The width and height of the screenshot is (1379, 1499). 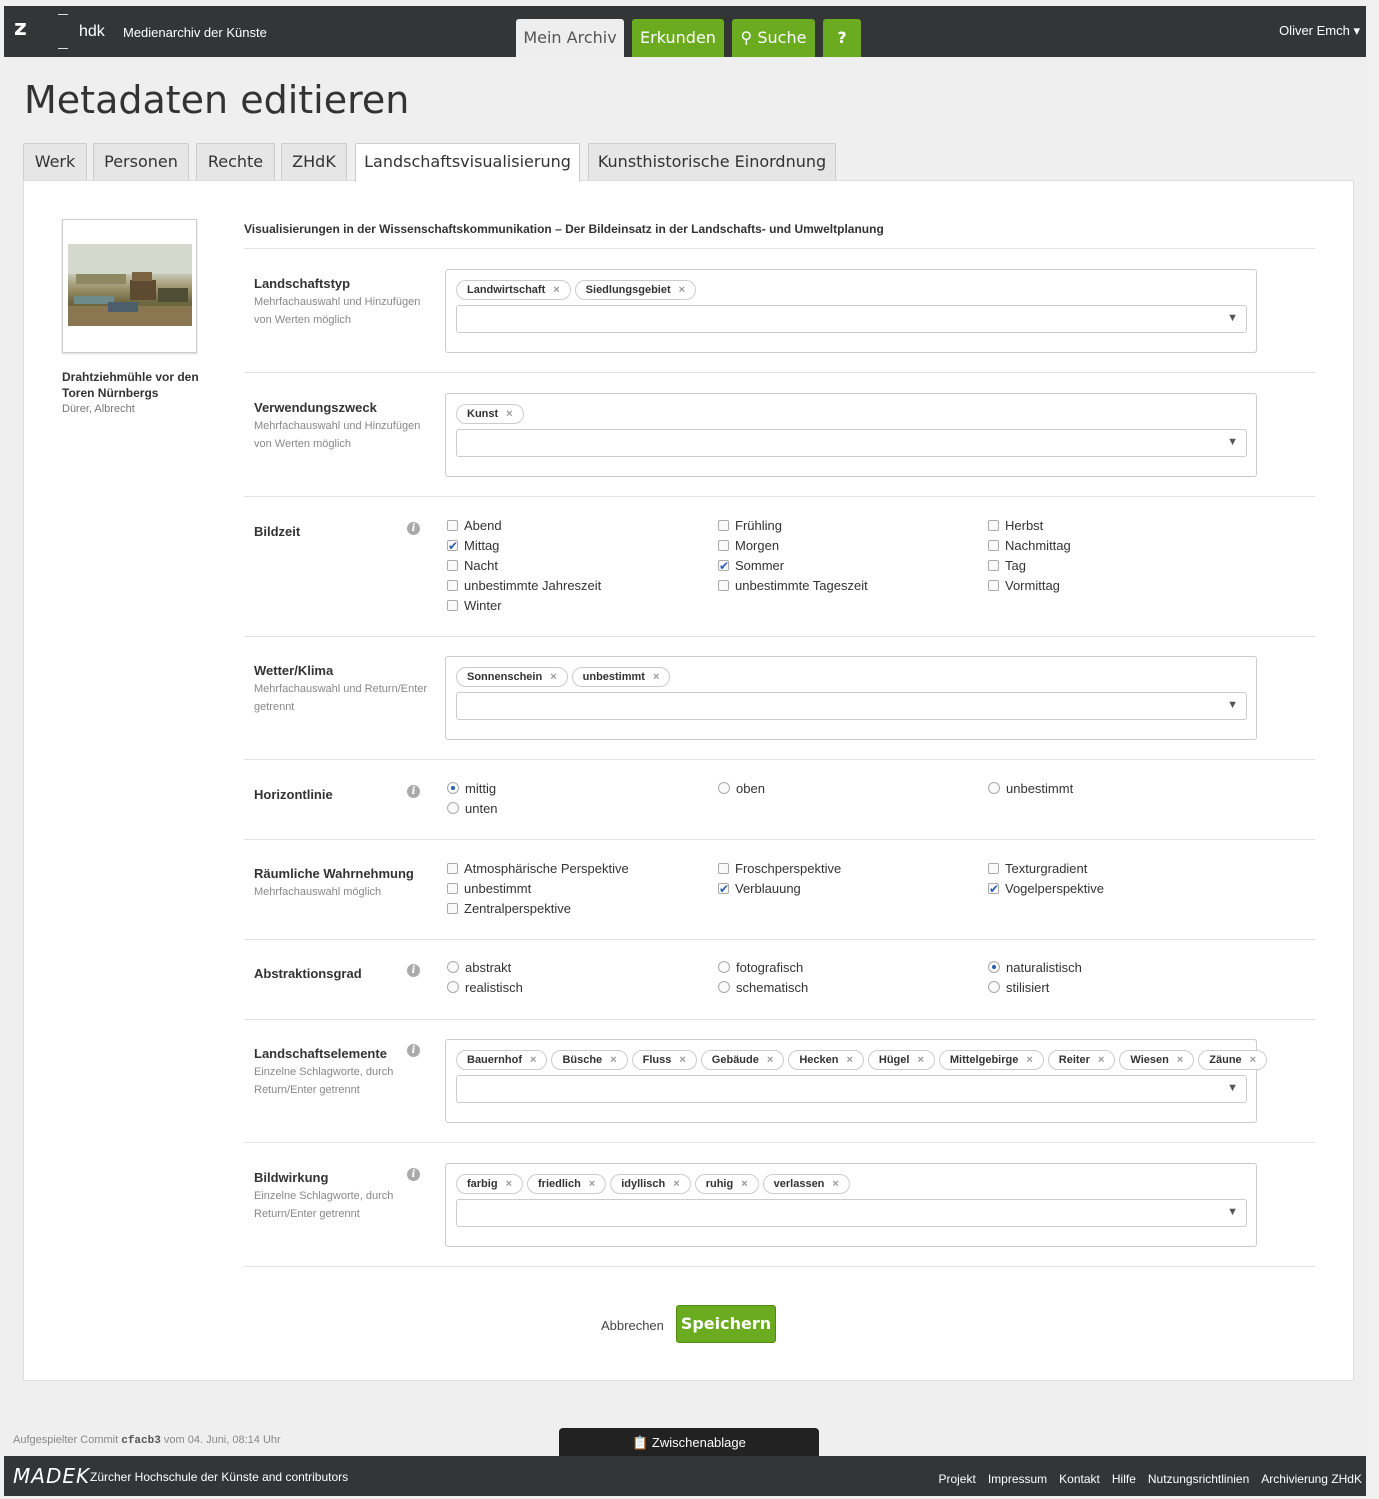 I want to click on checkbox-mittag: Mittag, so click(x=473, y=546).